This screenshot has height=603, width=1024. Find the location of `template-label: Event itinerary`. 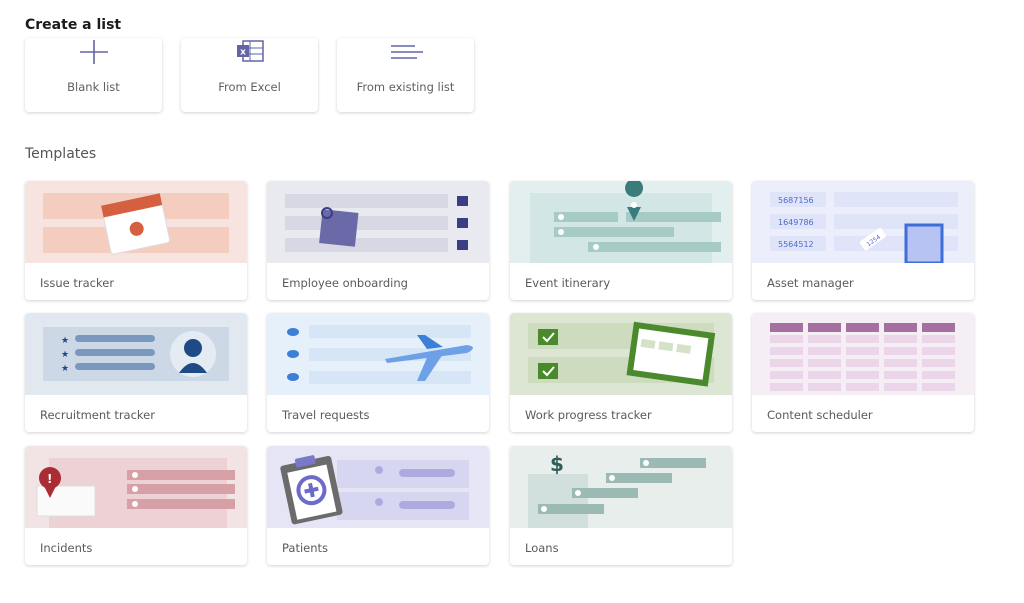

template-label: Event itinerary is located at coordinates (568, 283).